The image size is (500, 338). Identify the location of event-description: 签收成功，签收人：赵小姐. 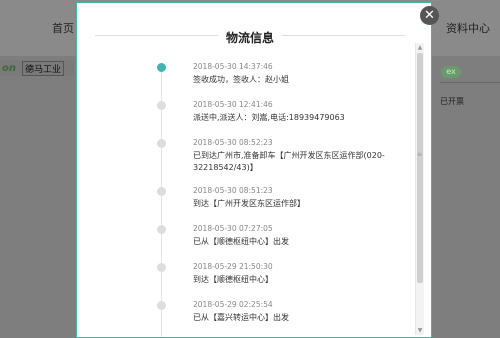
(241, 79).